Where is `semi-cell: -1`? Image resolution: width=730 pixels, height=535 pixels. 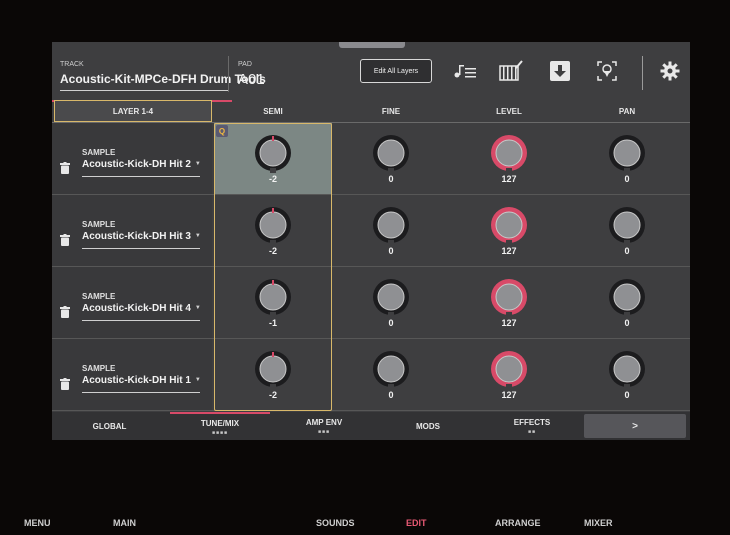
semi-cell: -1 is located at coordinates (273, 302).